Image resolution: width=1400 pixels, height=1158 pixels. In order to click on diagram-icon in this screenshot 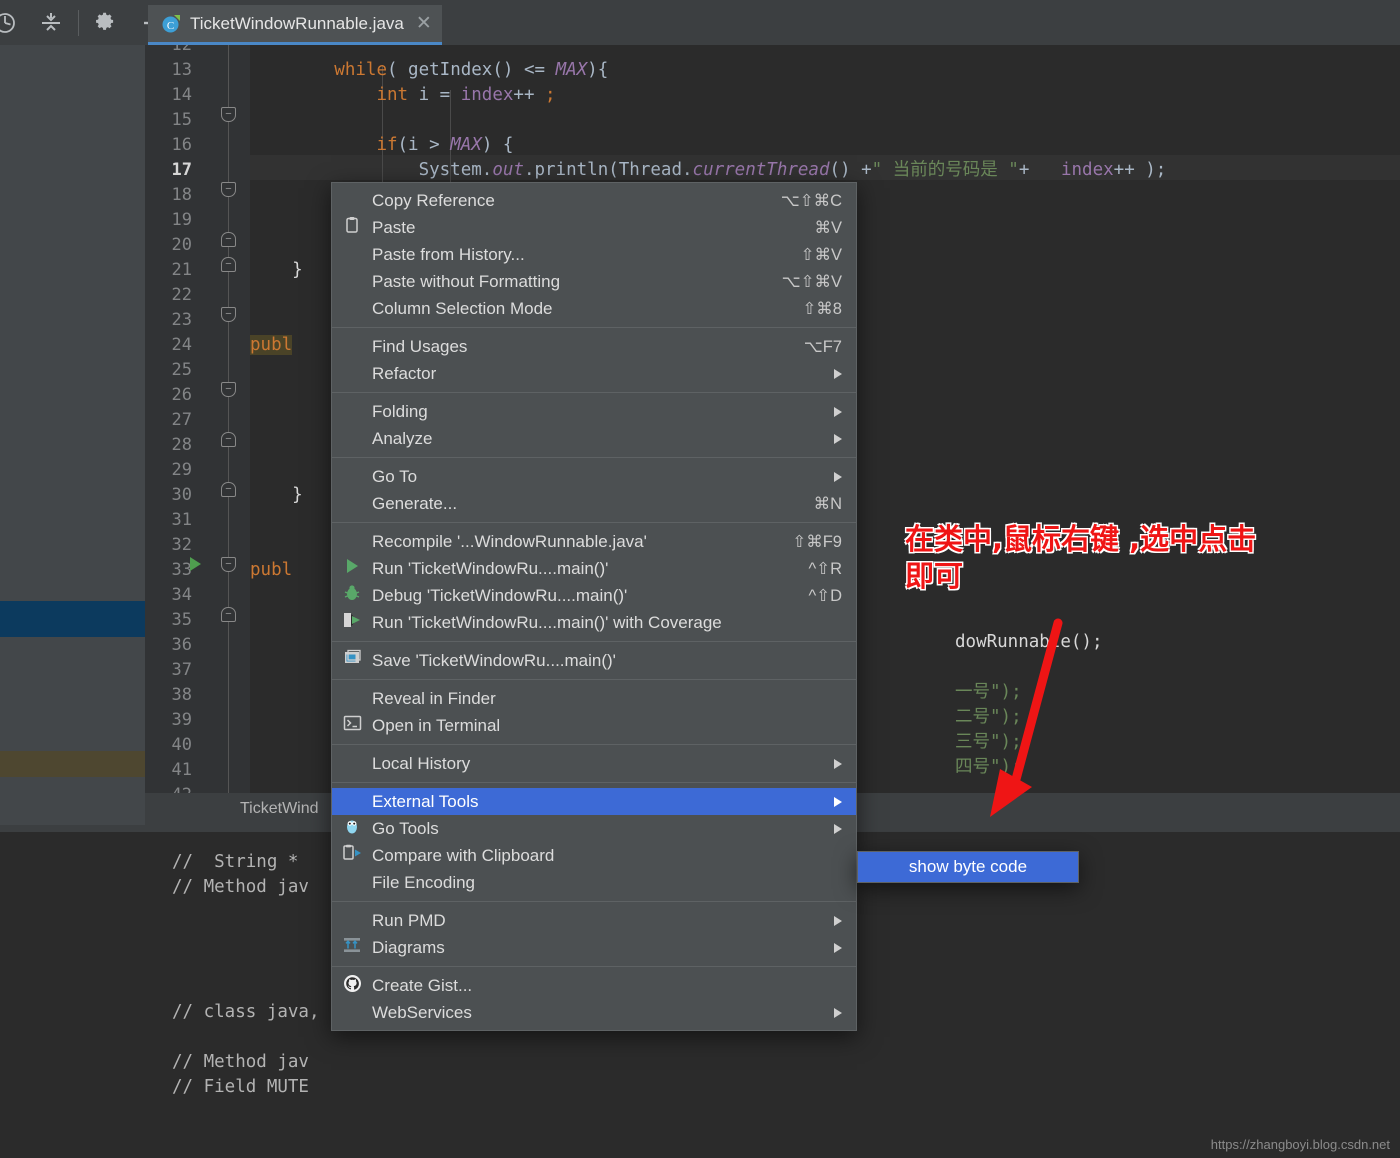, I will do `click(352, 947)`.